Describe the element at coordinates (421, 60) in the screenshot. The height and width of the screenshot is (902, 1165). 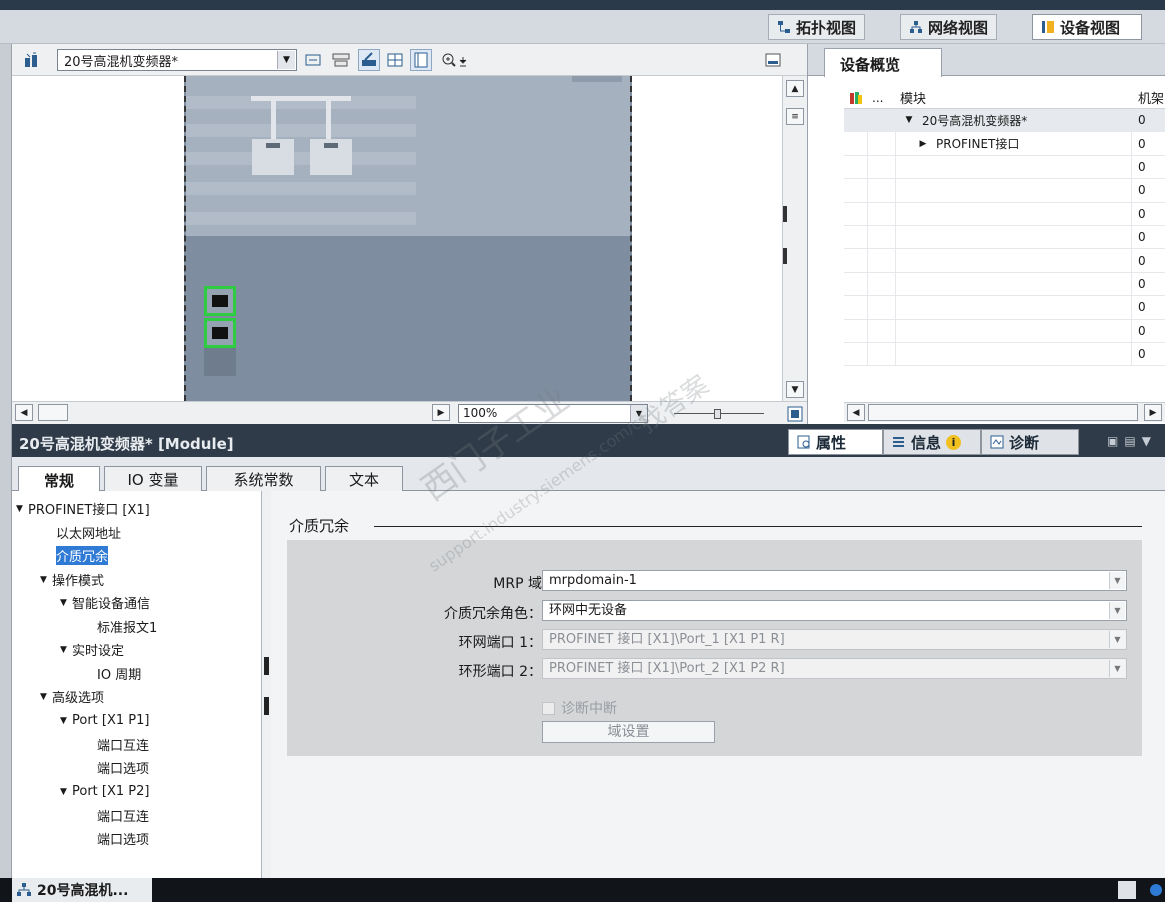
I see `page-layout-icon` at that location.